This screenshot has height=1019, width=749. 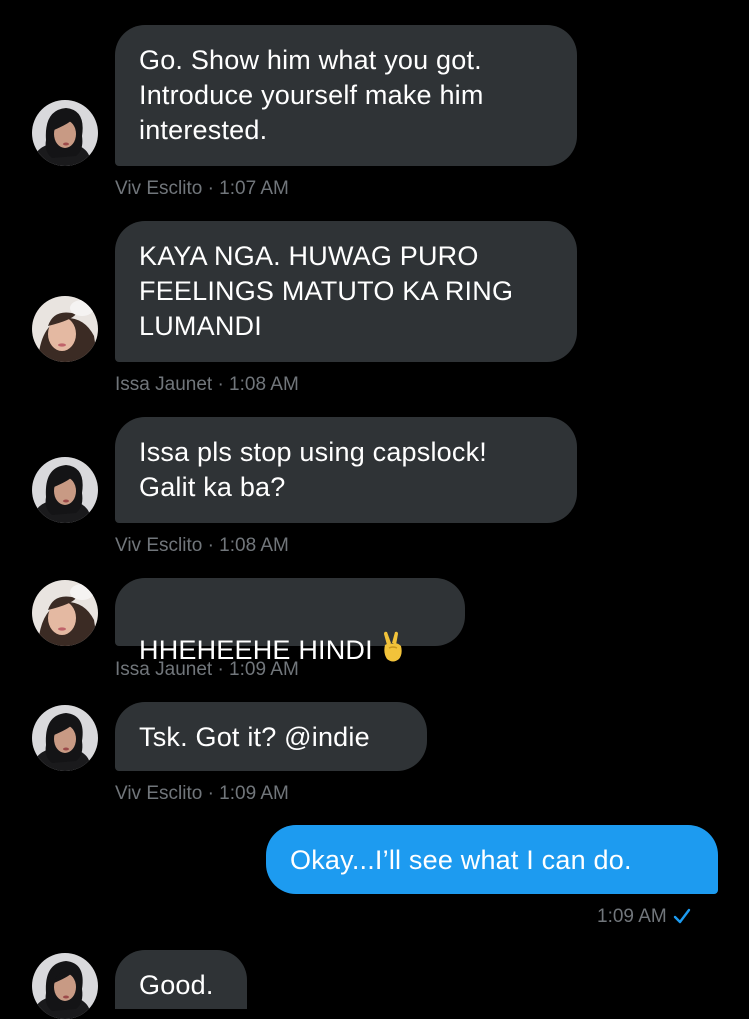 What do you see at coordinates (290, 621) in the screenshot?
I see `message-bubble: HHEHEEHE HINDI` at bounding box center [290, 621].